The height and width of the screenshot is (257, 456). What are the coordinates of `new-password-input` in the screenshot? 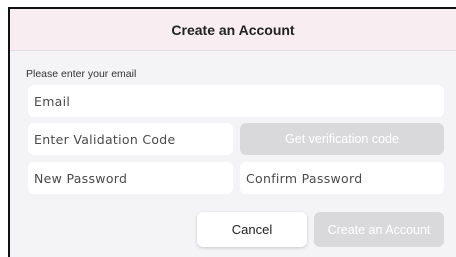 It's located at (130, 178).